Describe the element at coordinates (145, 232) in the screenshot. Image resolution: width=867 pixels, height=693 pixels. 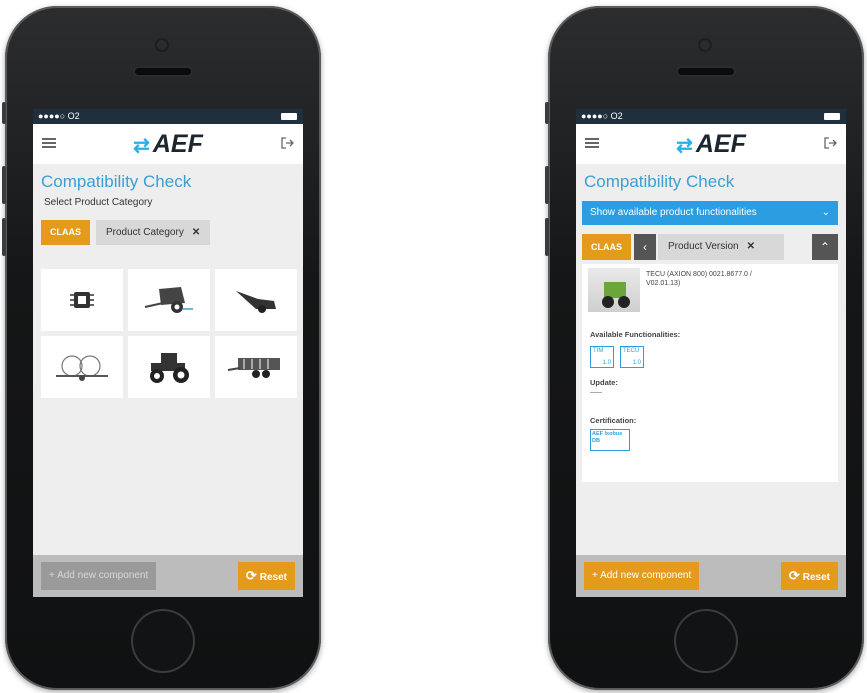
I see `category-chip-label: Product Category` at that location.